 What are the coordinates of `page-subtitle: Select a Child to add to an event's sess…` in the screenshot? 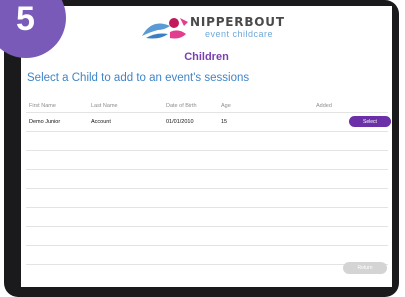 It's located at (138, 78).